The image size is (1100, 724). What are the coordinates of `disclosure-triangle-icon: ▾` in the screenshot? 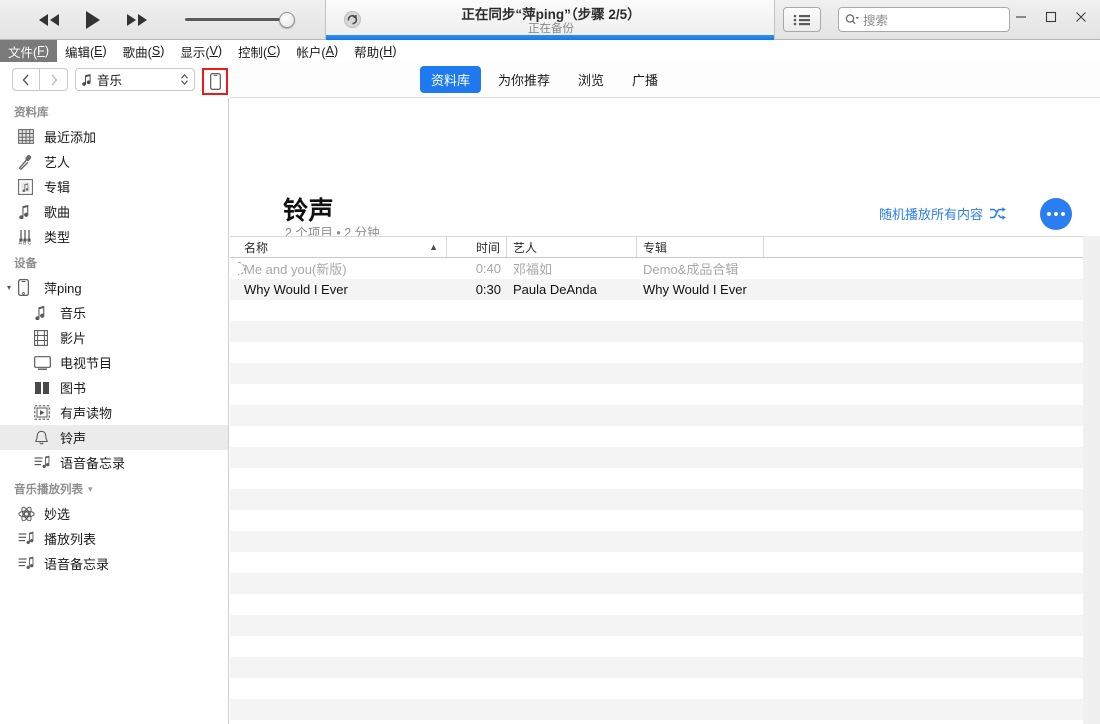 It's located at (9, 287).